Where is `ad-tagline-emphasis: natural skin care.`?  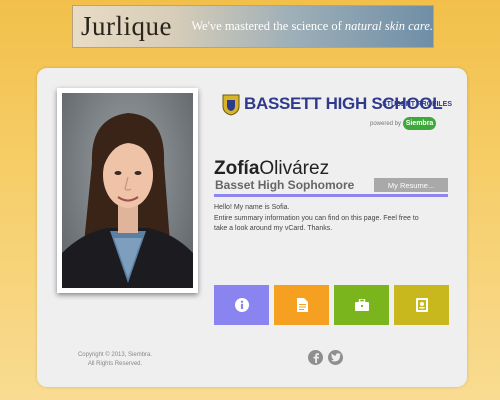
ad-tagline-emphasis: natural skin care. is located at coordinates (388, 26).